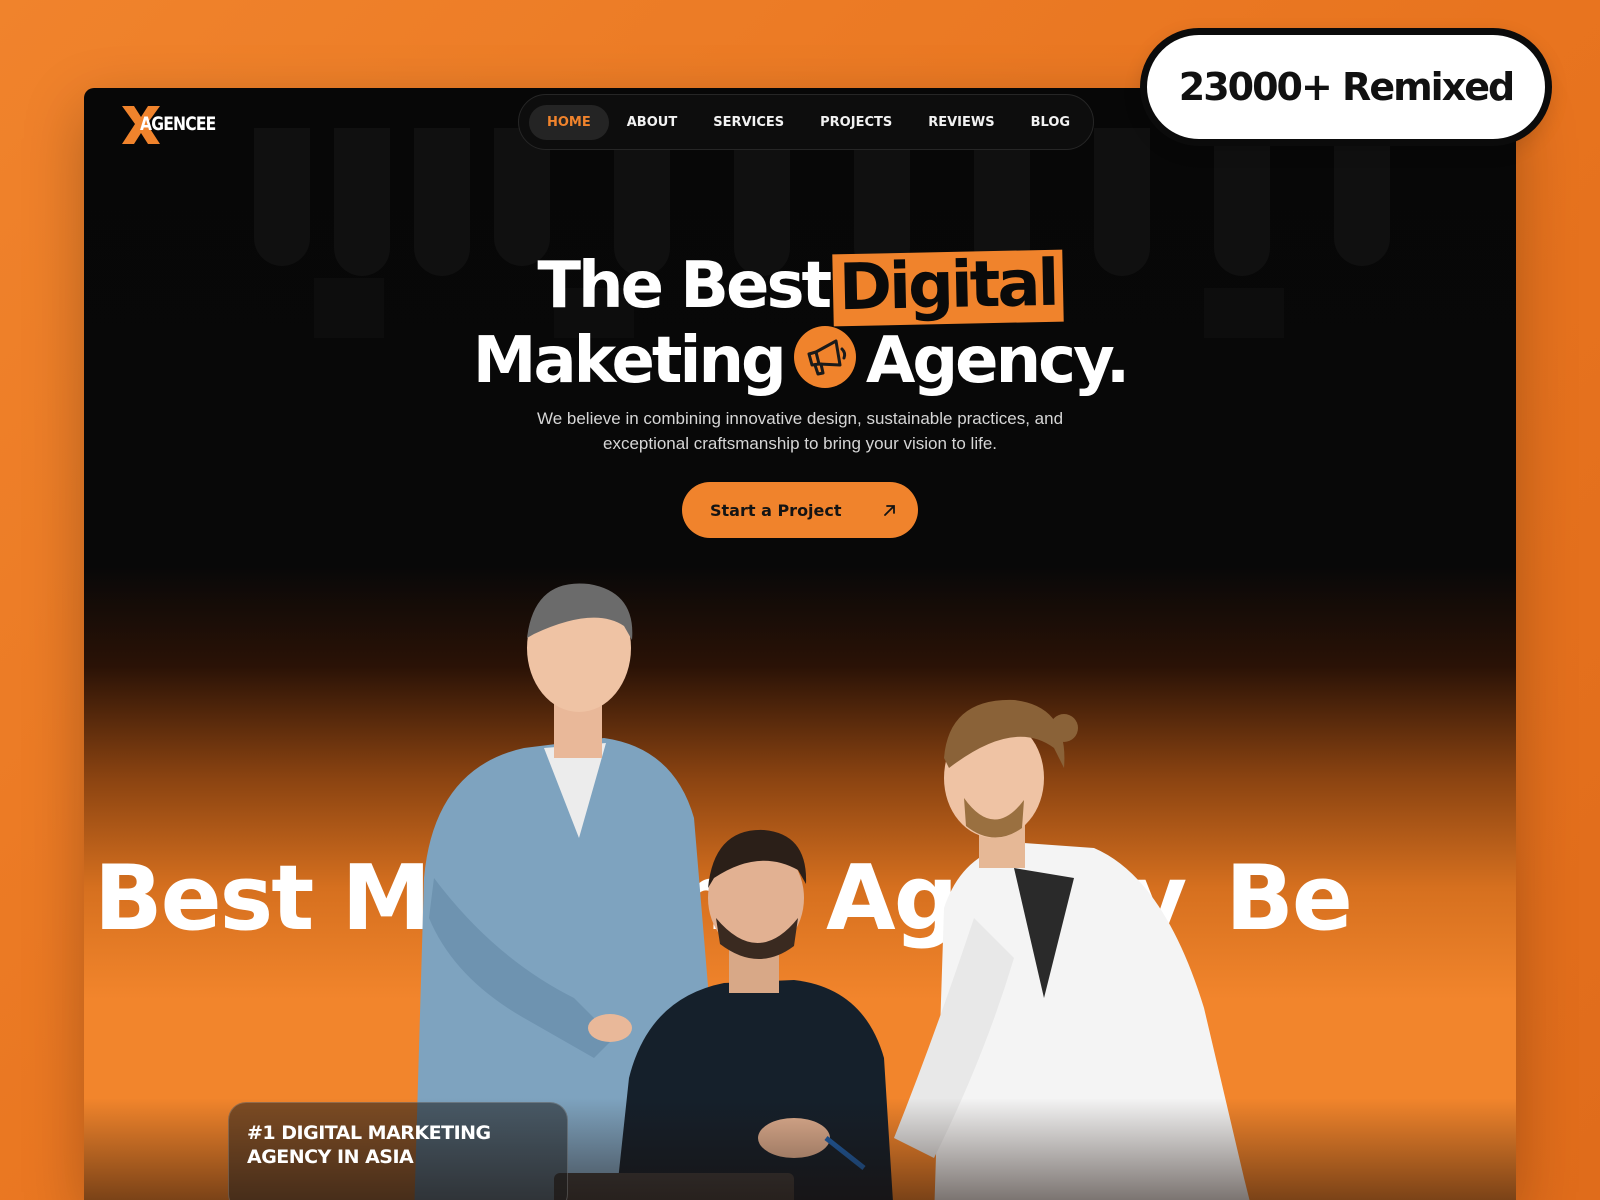 Image resolution: width=1600 pixels, height=1200 pixels. What do you see at coordinates (824, 357) in the screenshot?
I see `megaphone-icon` at bounding box center [824, 357].